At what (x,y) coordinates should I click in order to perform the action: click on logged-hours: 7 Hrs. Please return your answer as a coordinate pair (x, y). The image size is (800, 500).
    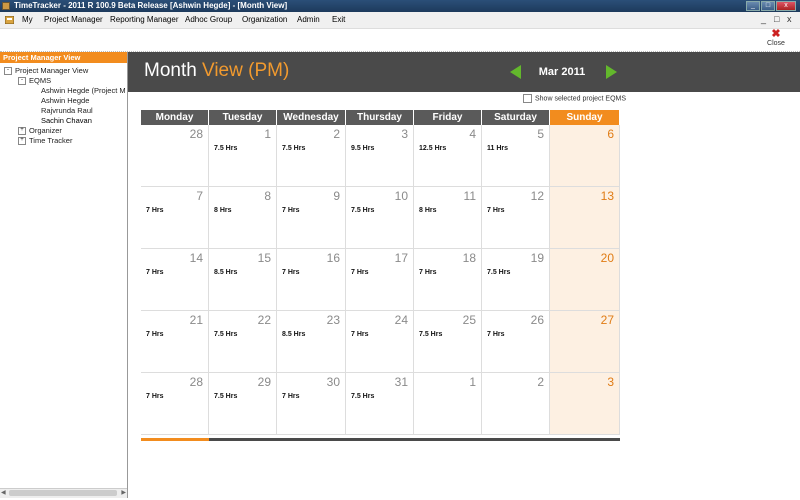
    Looking at the image, I should click on (155, 210).